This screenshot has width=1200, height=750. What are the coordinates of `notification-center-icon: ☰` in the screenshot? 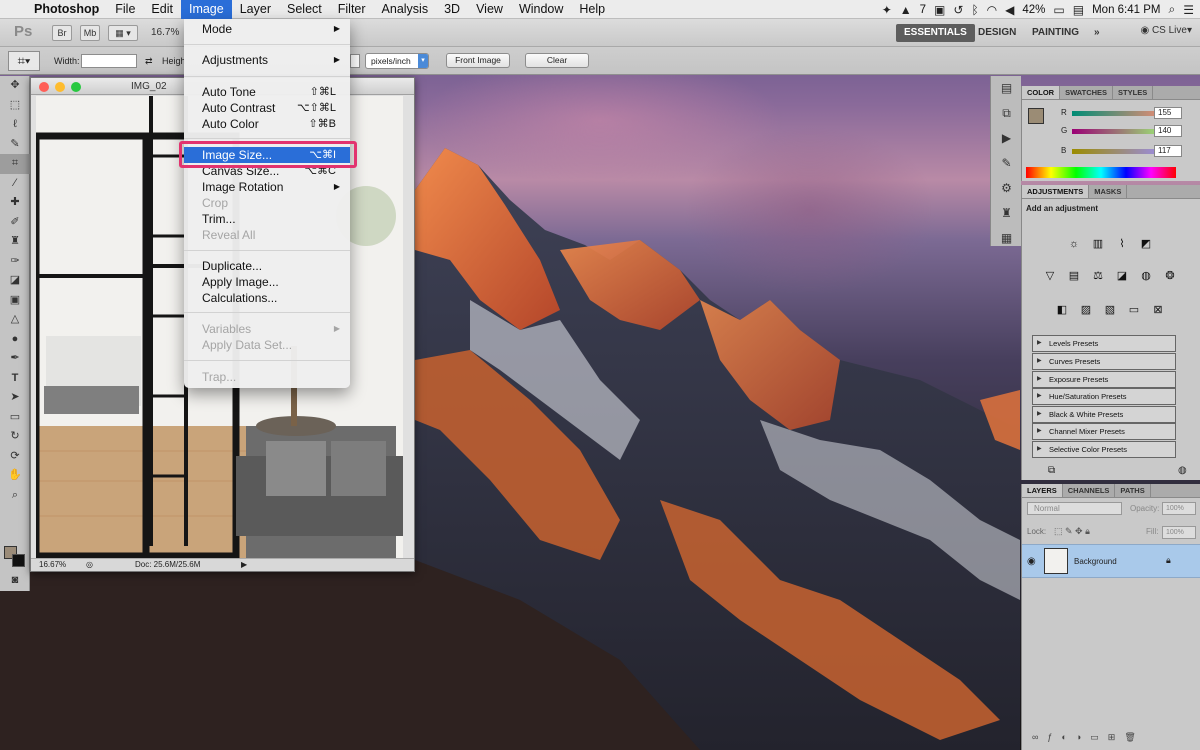 It's located at (1188, 10).